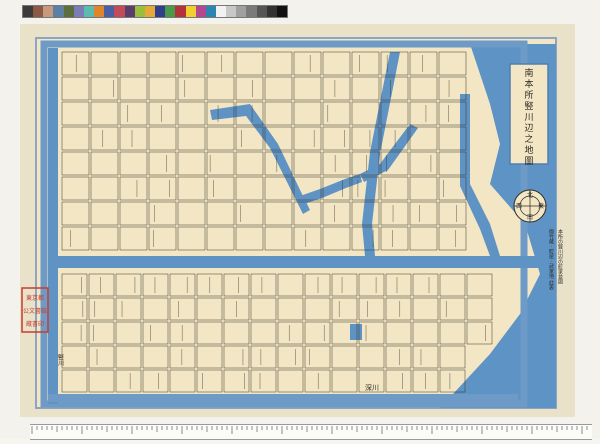 This screenshot has width=600, height=444. What do you see at coordinates (560, 256) in the screenshot?
I see `legend-note-1: 本所の竪川辺の町家並図` at bounding box center [560, 256].